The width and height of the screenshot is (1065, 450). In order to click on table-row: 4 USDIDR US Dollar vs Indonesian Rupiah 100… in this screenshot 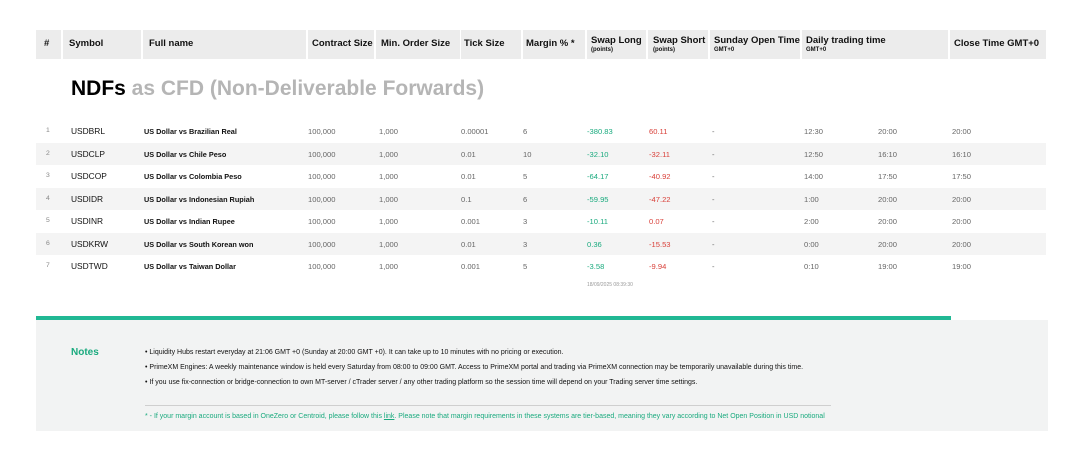, I will do `click(541, 198)`.